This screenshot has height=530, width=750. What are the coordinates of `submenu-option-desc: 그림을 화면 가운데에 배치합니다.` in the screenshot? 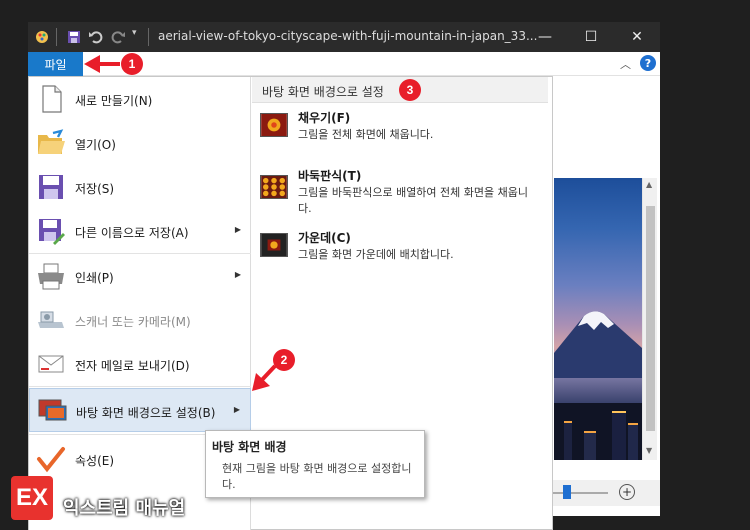 It's located at (376, 254).